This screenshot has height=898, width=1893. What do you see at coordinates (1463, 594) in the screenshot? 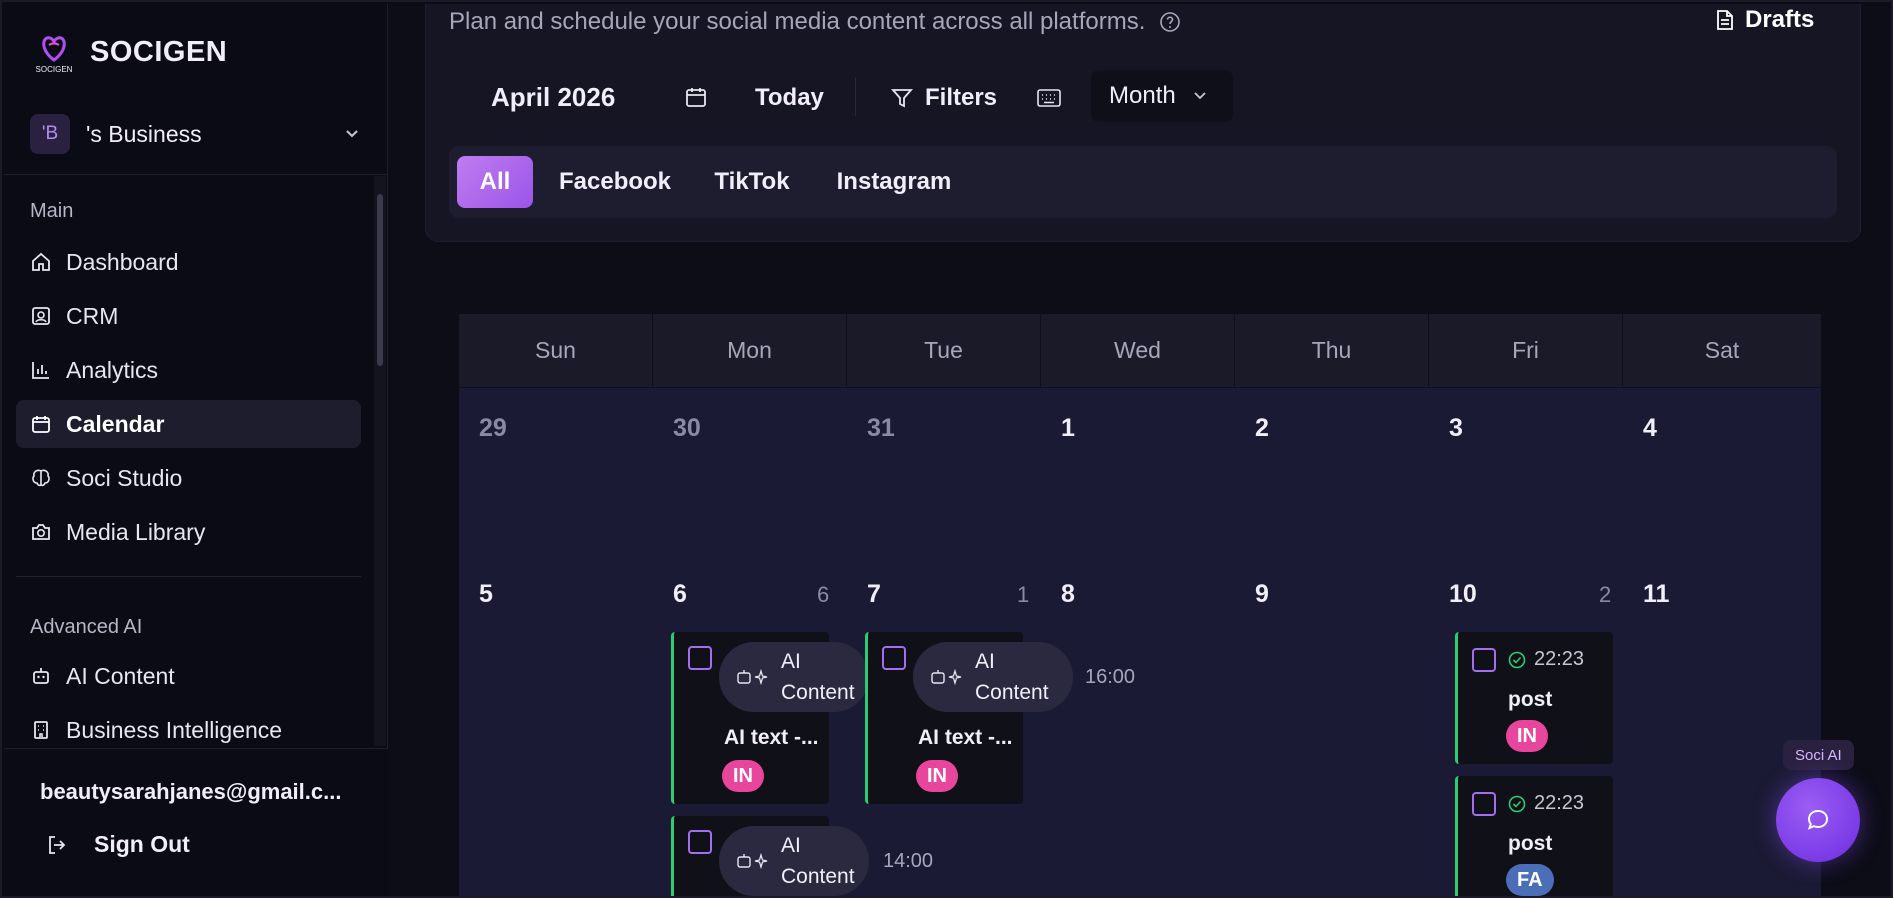
I see `day-cell-number: 10` at bounding box center [1463, 594].